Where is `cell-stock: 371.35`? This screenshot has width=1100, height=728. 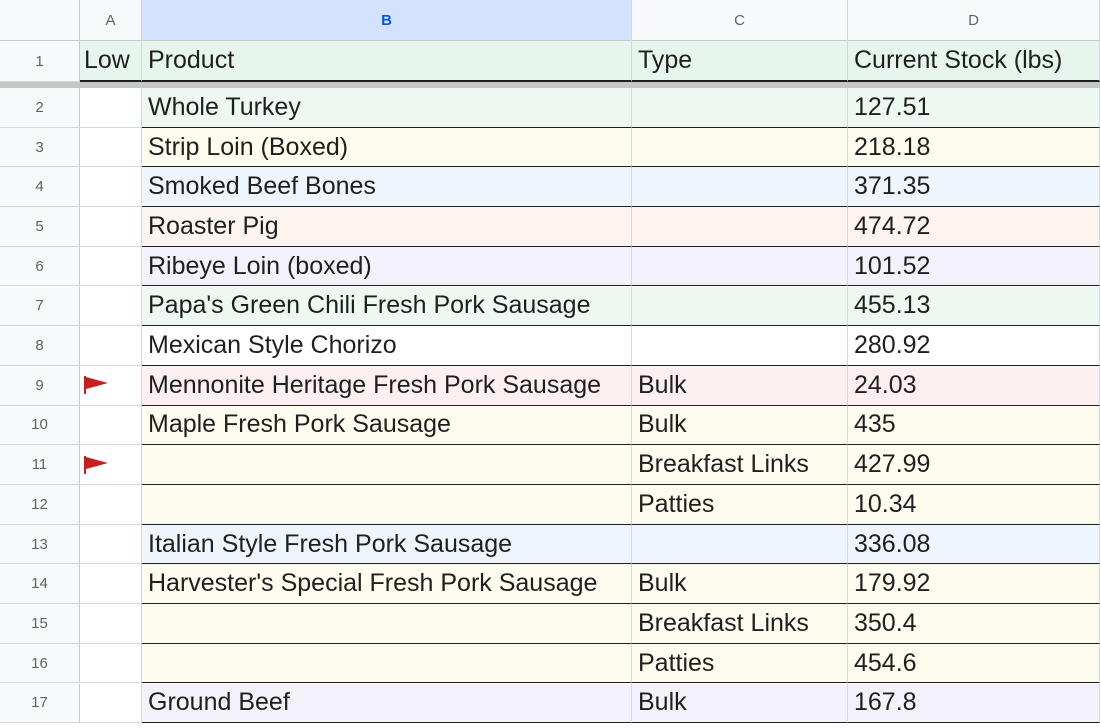 cell-stock: 371.35 is located at coordinates (974, 187).